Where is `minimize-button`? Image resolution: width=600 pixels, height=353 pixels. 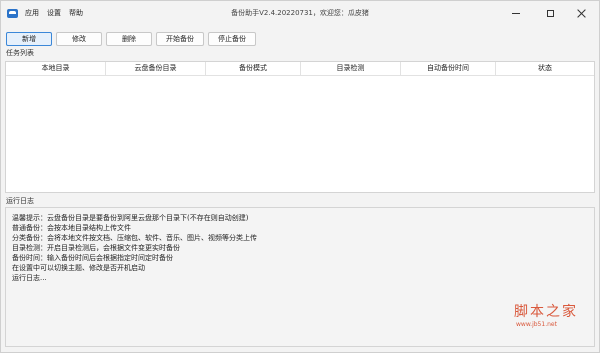
minimize-button is located at coordinates (516, 13).